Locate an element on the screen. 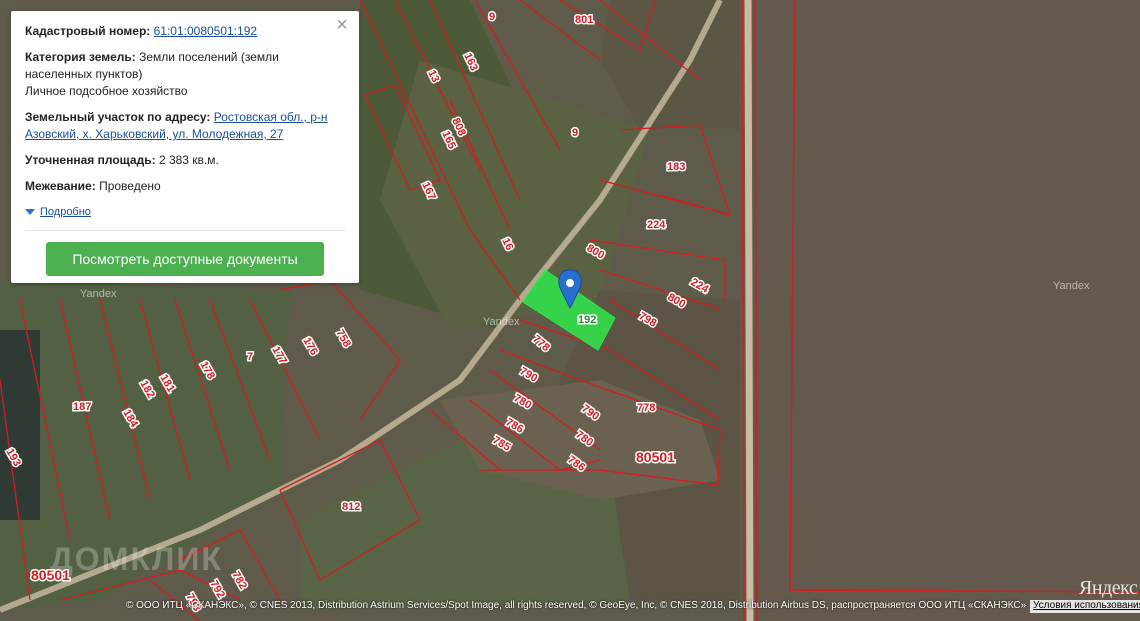 This screenshot has height=621, width=1140. plot-label-block: 80501 is located at coordinates (655, 457).